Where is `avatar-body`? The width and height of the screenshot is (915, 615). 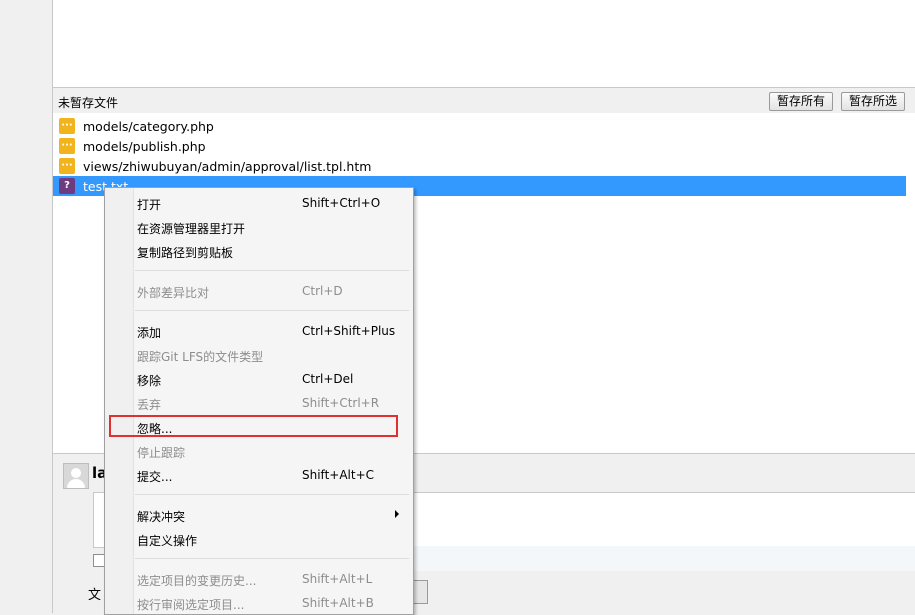
avatar-body is located at coordinates (76, 483).